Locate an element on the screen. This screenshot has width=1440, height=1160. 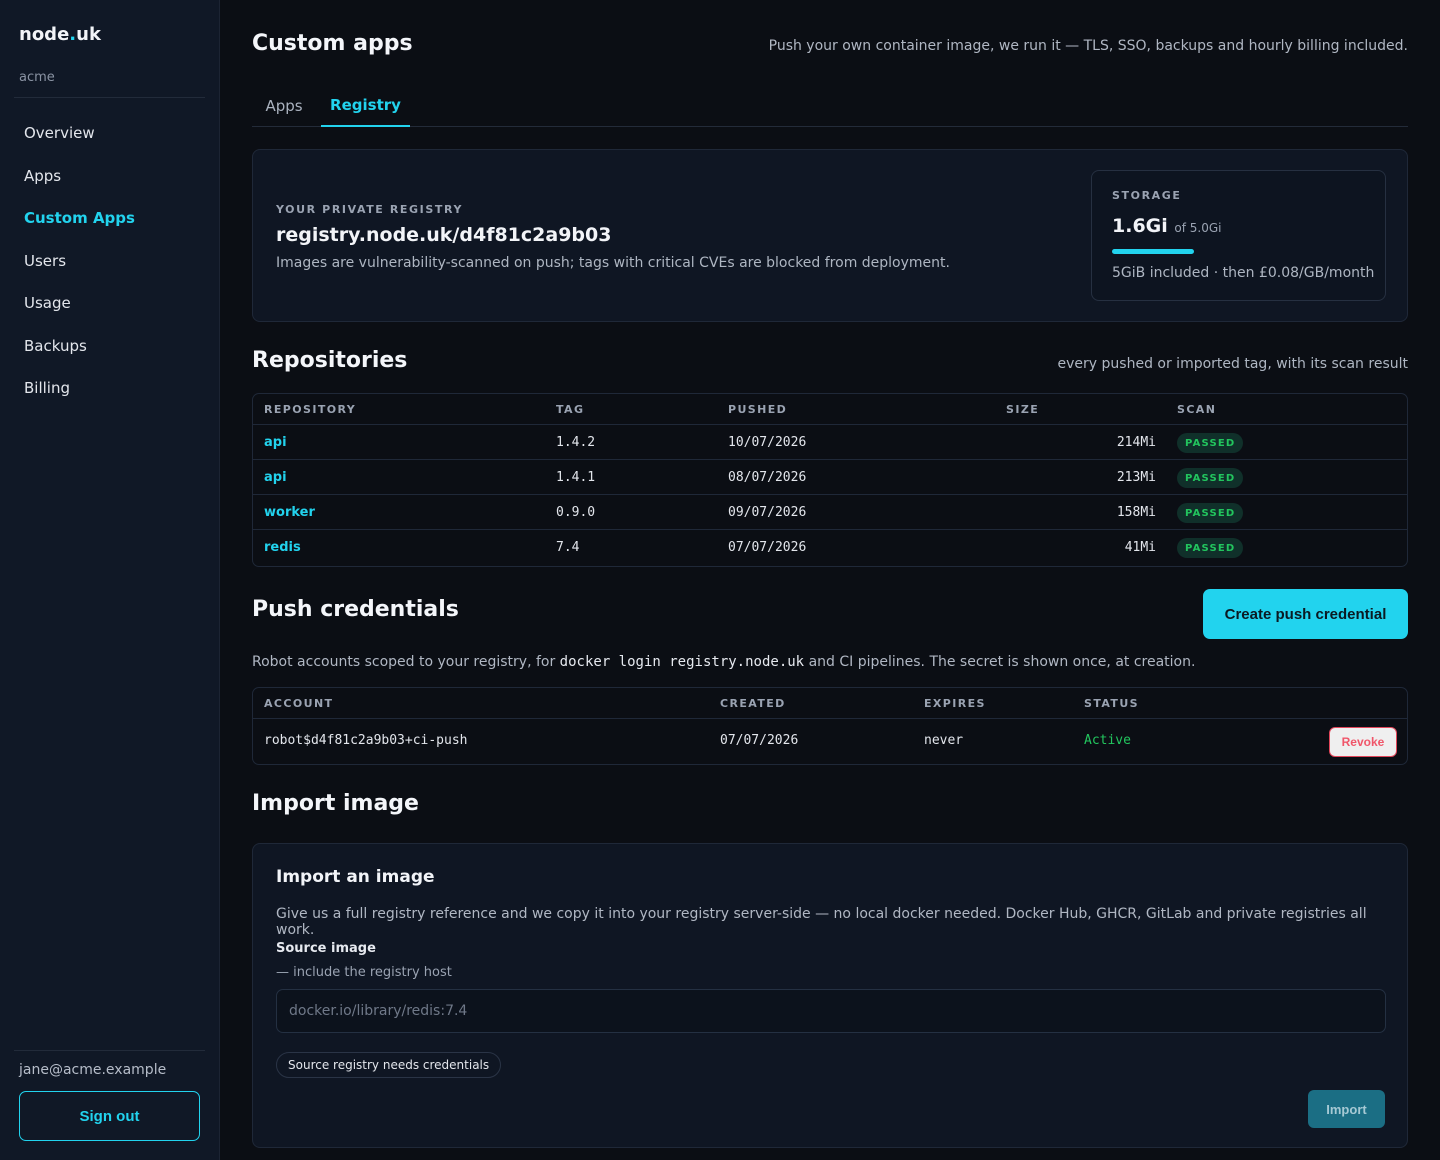
col-created: CREATED is located at coordinates (753, 703).